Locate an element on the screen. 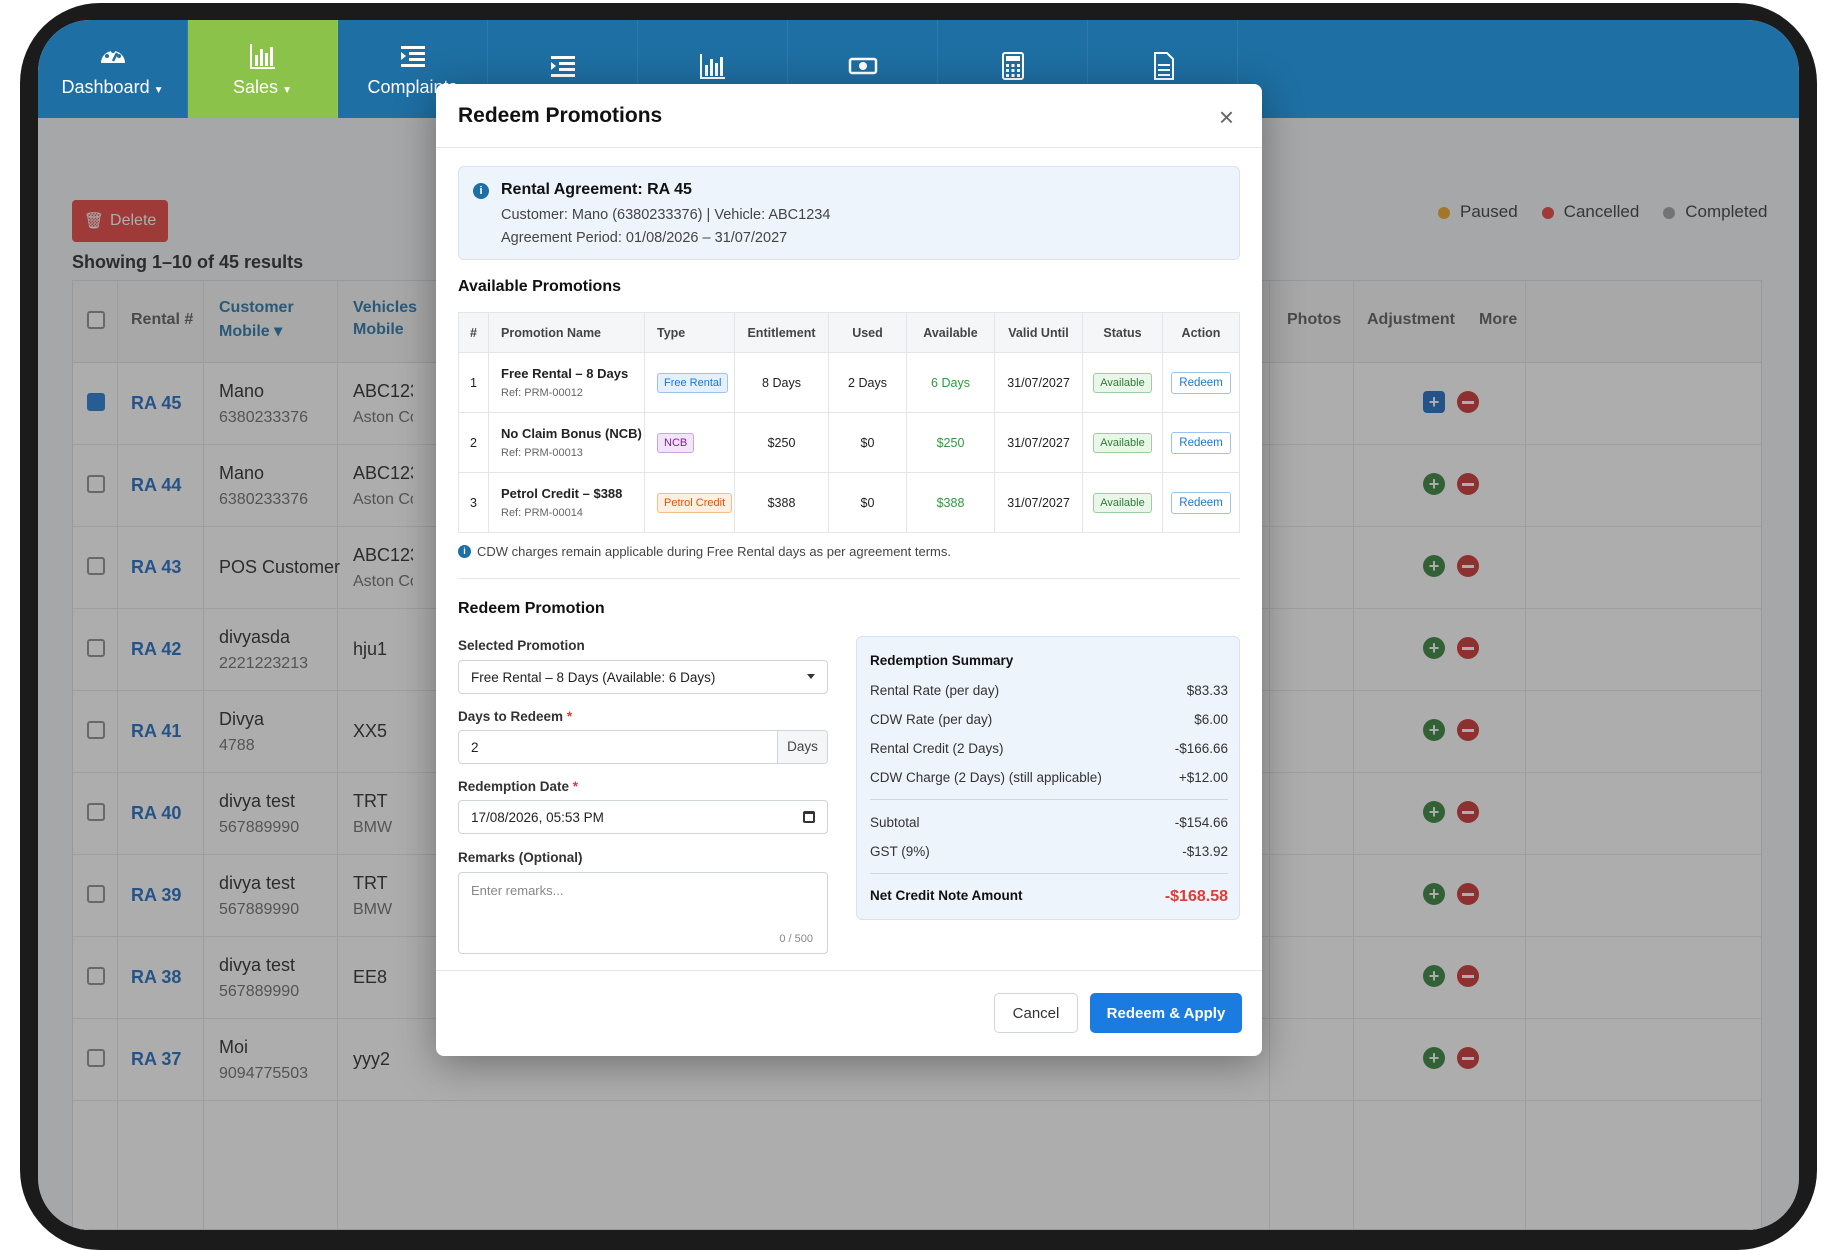 The height and width of the screenshot is (1250, 1829). selected-promotion-select: Free Rental – 8 Days (Available: 6 Days) is located at coordinates (643, 677).